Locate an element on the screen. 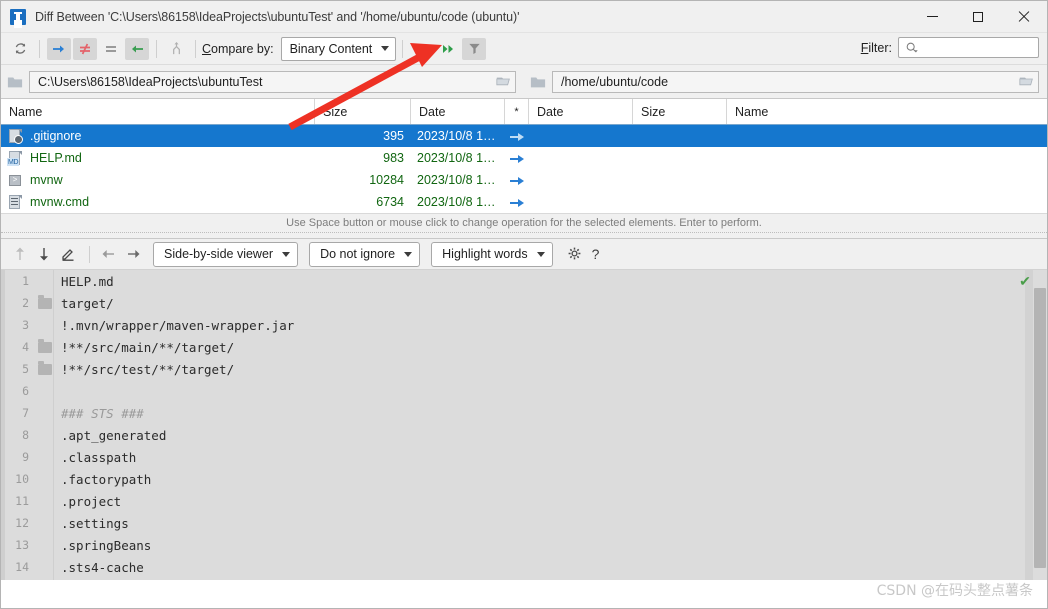 This screenshot has width=1048, height=609. left-path-field: C:\Users\86158\IdeaProjects\ubuntuTest is located at coordinates (272, 81).